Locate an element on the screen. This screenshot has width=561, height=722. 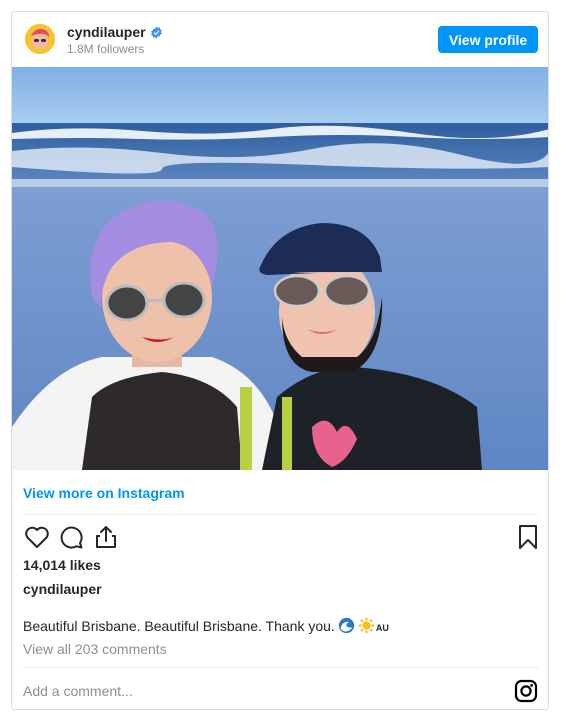
post-header: cyndilauper 1.8M followers View profile is located at coordinates (280, 39).